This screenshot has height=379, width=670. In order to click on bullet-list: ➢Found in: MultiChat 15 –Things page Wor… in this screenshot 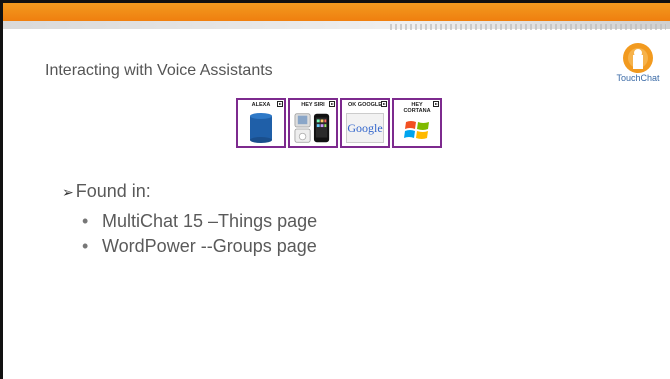, I will do `click(189, 219)`.